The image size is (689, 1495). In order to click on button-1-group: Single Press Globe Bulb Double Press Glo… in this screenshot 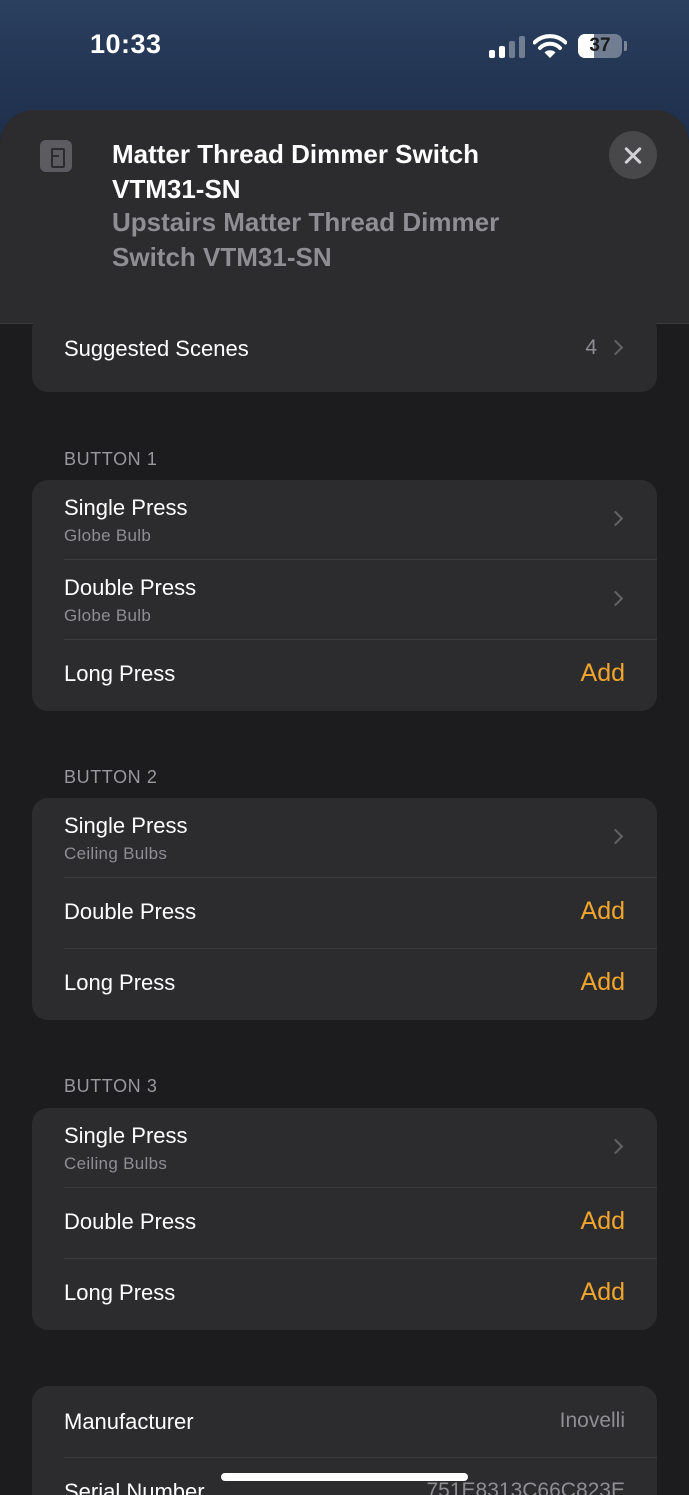, I will do `click(344, 595)`.